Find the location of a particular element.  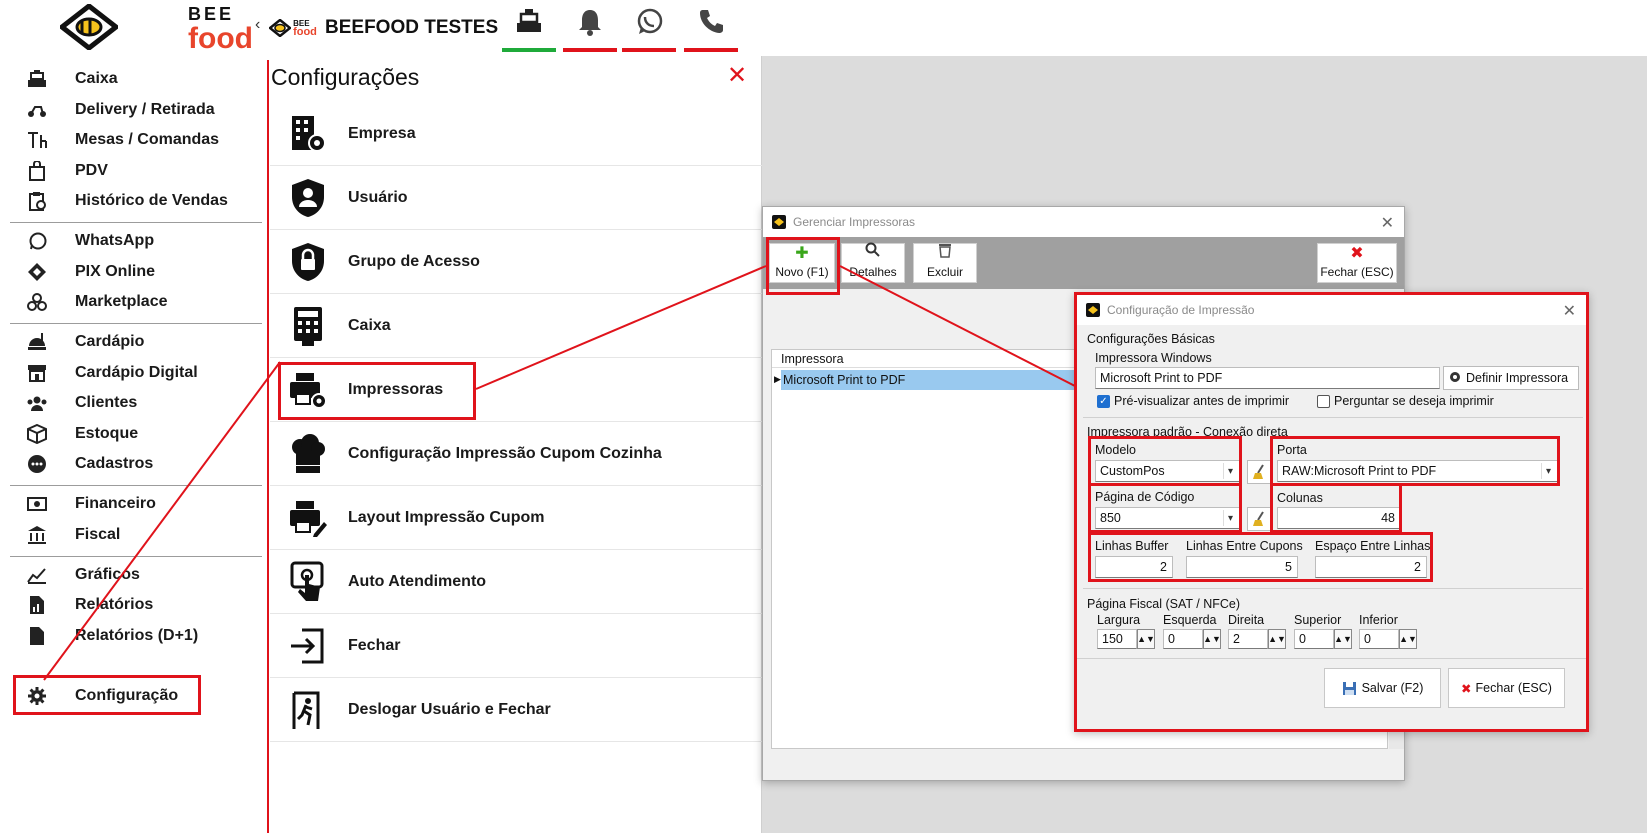

sidebar-item-label: Caixa is located at coordinates (96, 78).